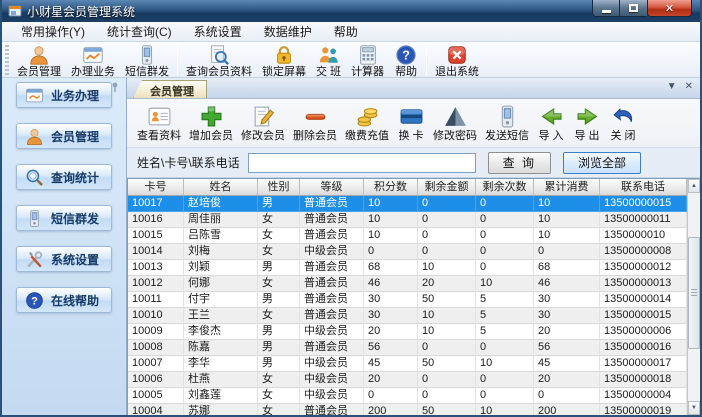 Image resolution: width=702 pixels, height=417 pixels. What do you see at coordinates (689, 87) in the screenshot?
I see `tab-close-icon: ✕` at bounding box center [689, 87].